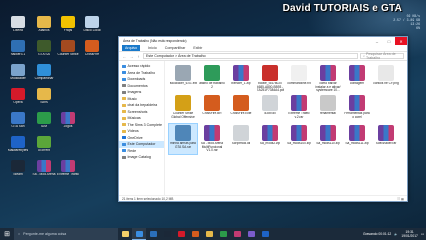  What do you see at coordinates (131, 56) in the screenshot?
I see `forward-arrow-icon: →` at bounding box center [131, 56].